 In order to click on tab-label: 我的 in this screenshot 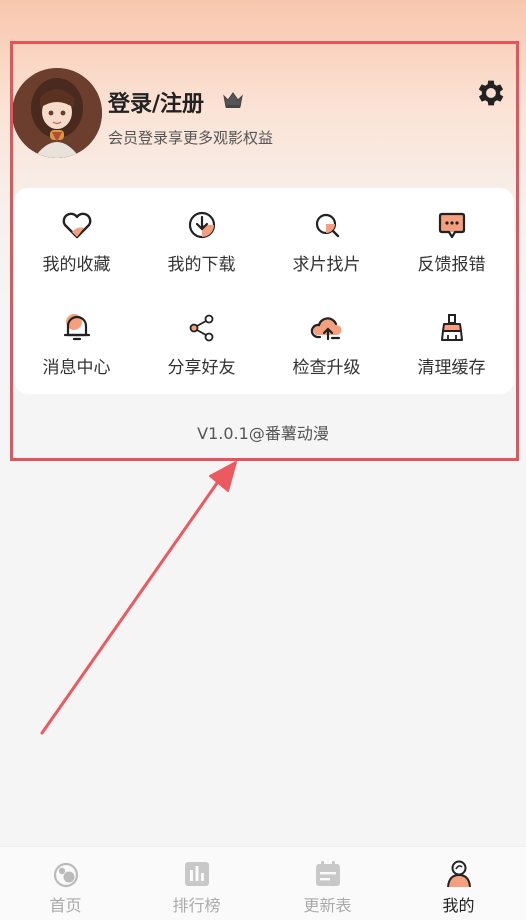, I will do `click(458, 905)`.